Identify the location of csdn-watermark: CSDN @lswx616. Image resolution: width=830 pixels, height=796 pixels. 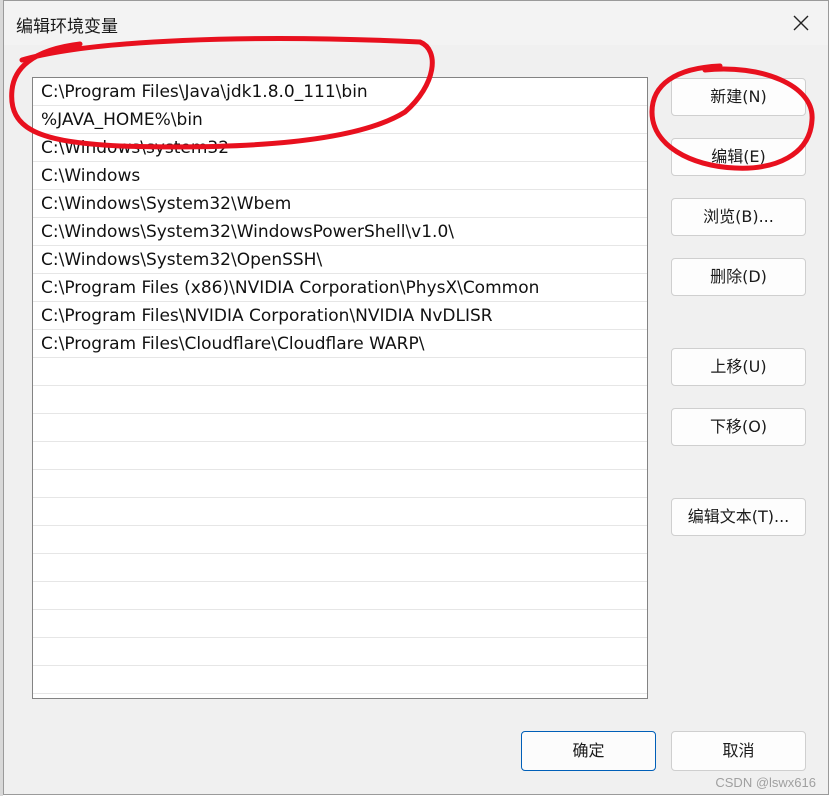
(765, 782).